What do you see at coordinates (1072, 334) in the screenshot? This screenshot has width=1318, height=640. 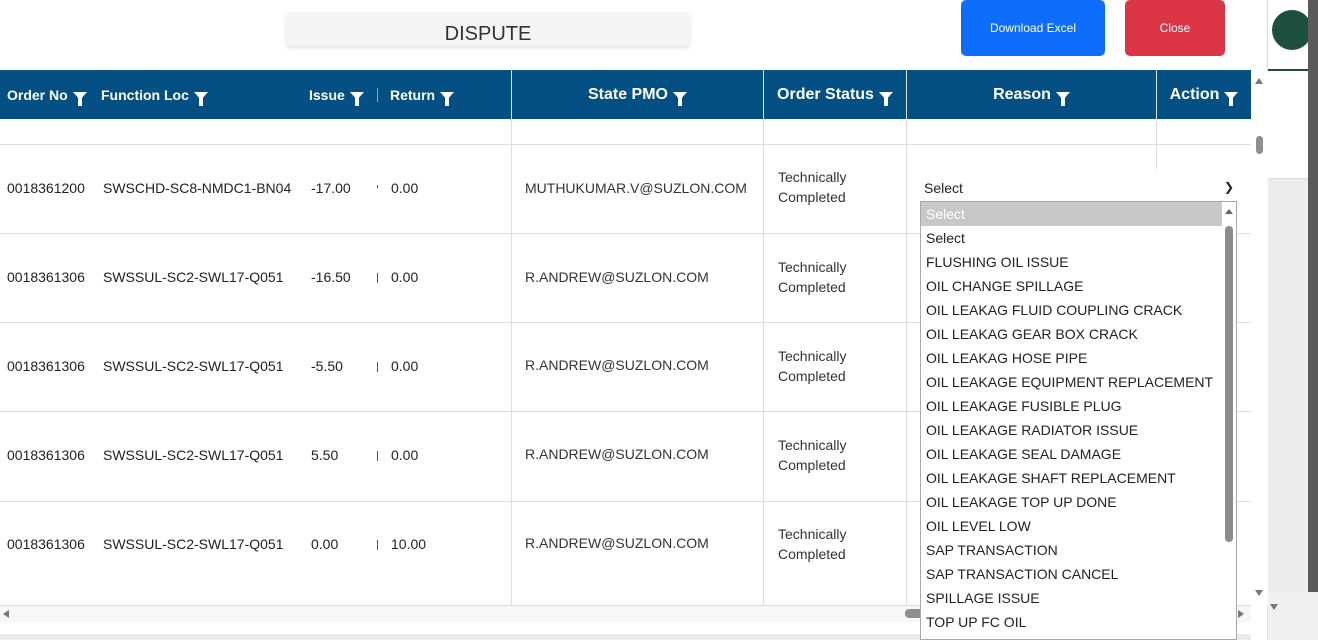 I see `dropdown-option: OIL LEAKAG GEAR BOX CRACK` at bounding box center [1072, 334].